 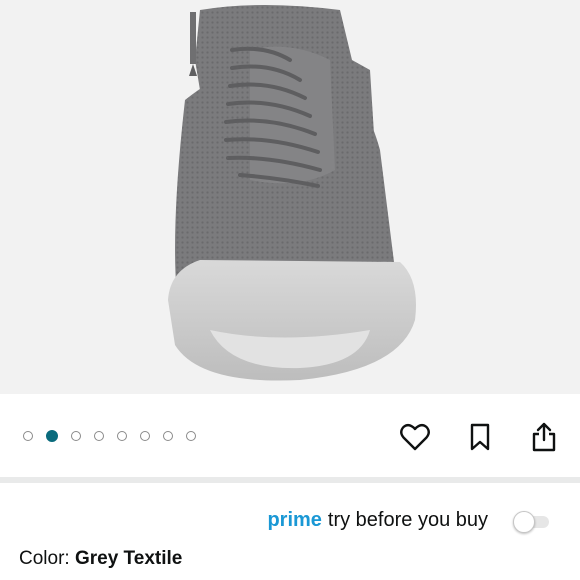 I want to click on section-divider, so click(x=290, y=480).